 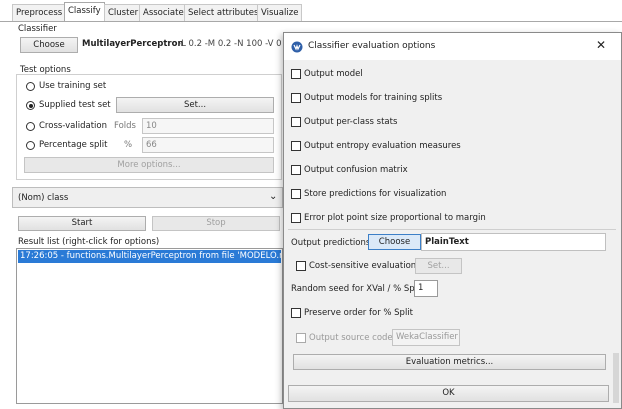 What do you see at coordinates (363, 266) in the screenshot?
I see `cost-sensitive-label: Cost-sensitive evaluation` at bounding box center [363, 266].